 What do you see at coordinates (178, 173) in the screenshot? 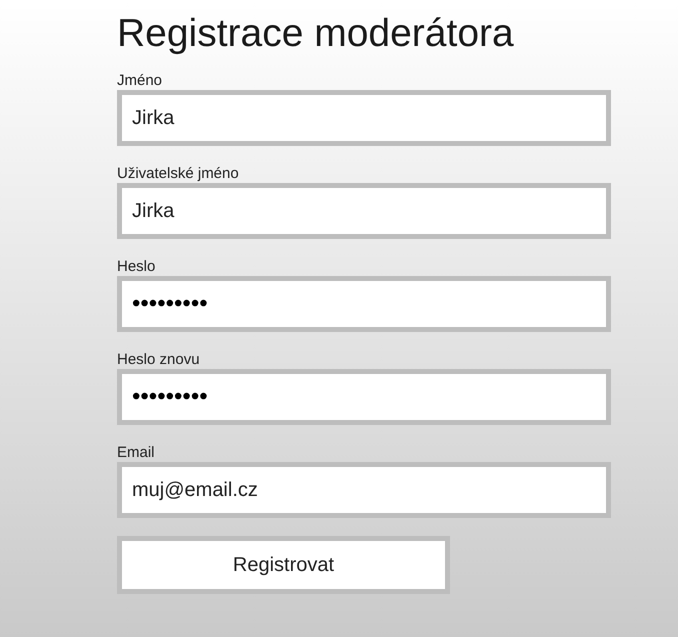
I see `field-label: Uživatelské jméno` at bounding box center [178, 173].